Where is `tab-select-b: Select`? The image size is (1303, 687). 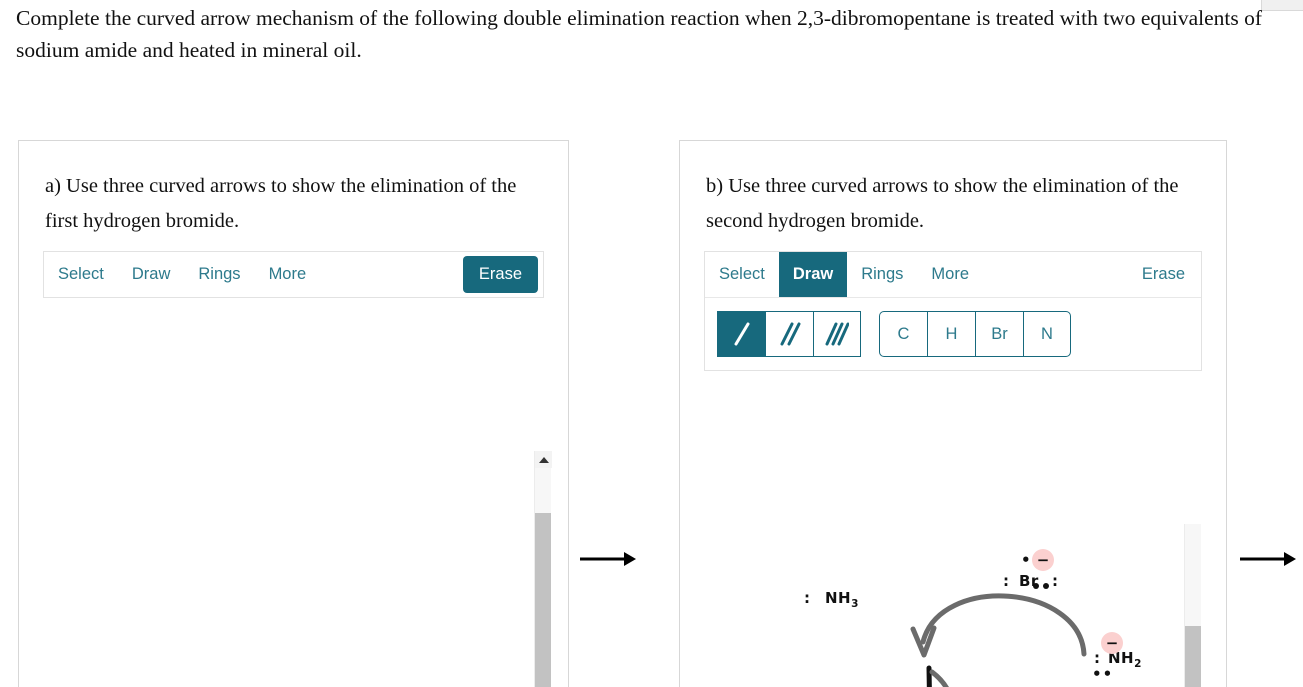
tab-select-b: Select is located at coordinates (742, 274).